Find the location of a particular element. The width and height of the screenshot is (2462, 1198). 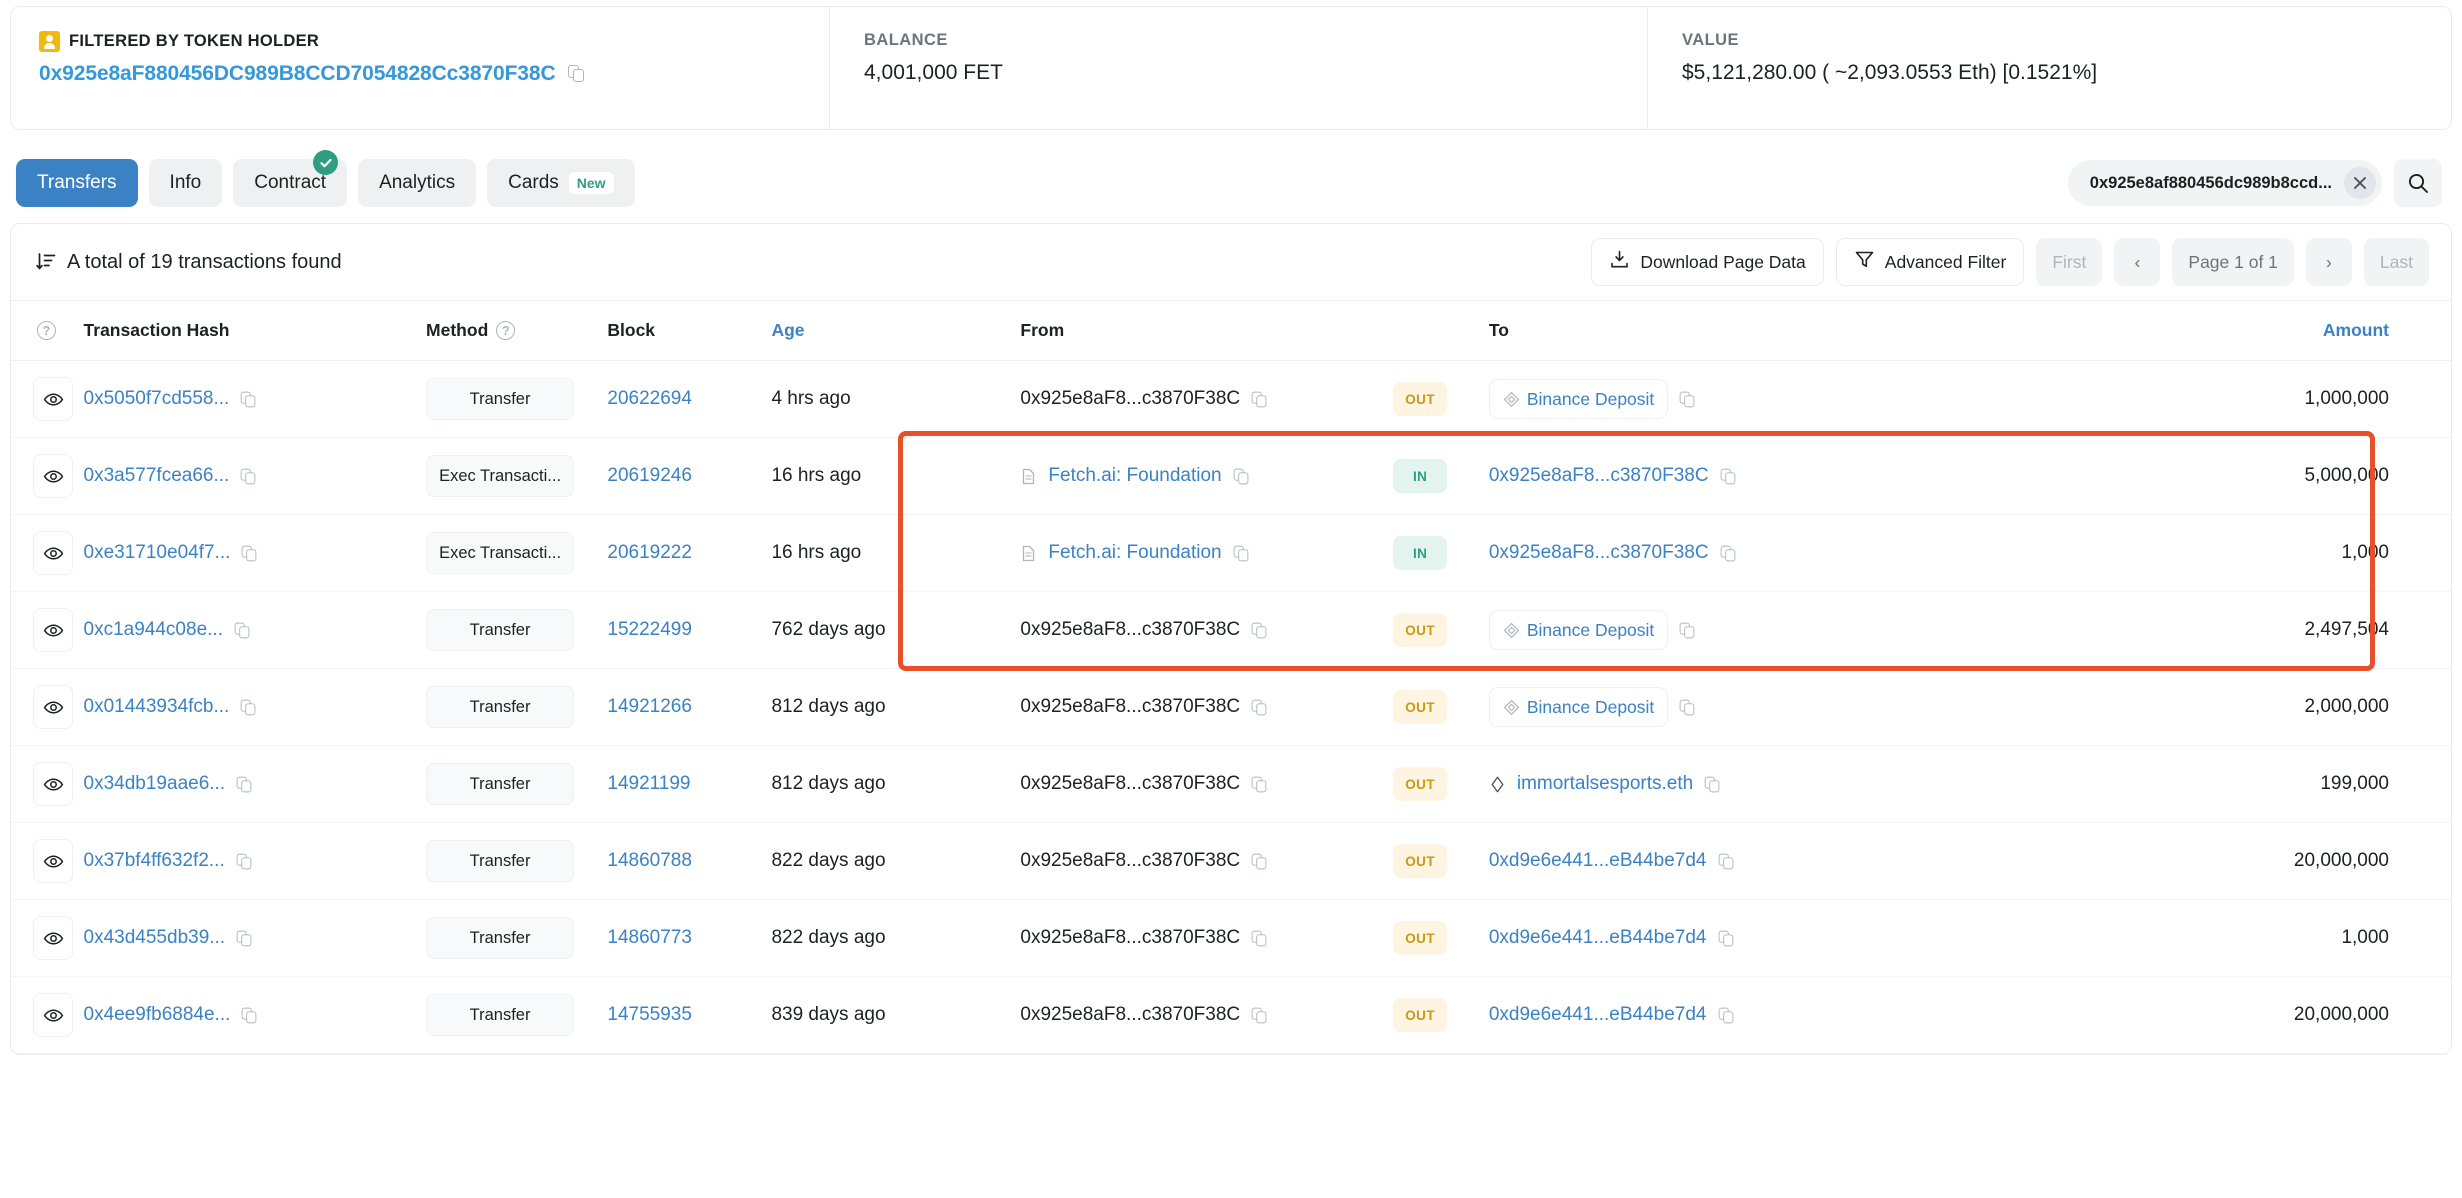

th-method: Method ? is located at coordinates (517, 330).